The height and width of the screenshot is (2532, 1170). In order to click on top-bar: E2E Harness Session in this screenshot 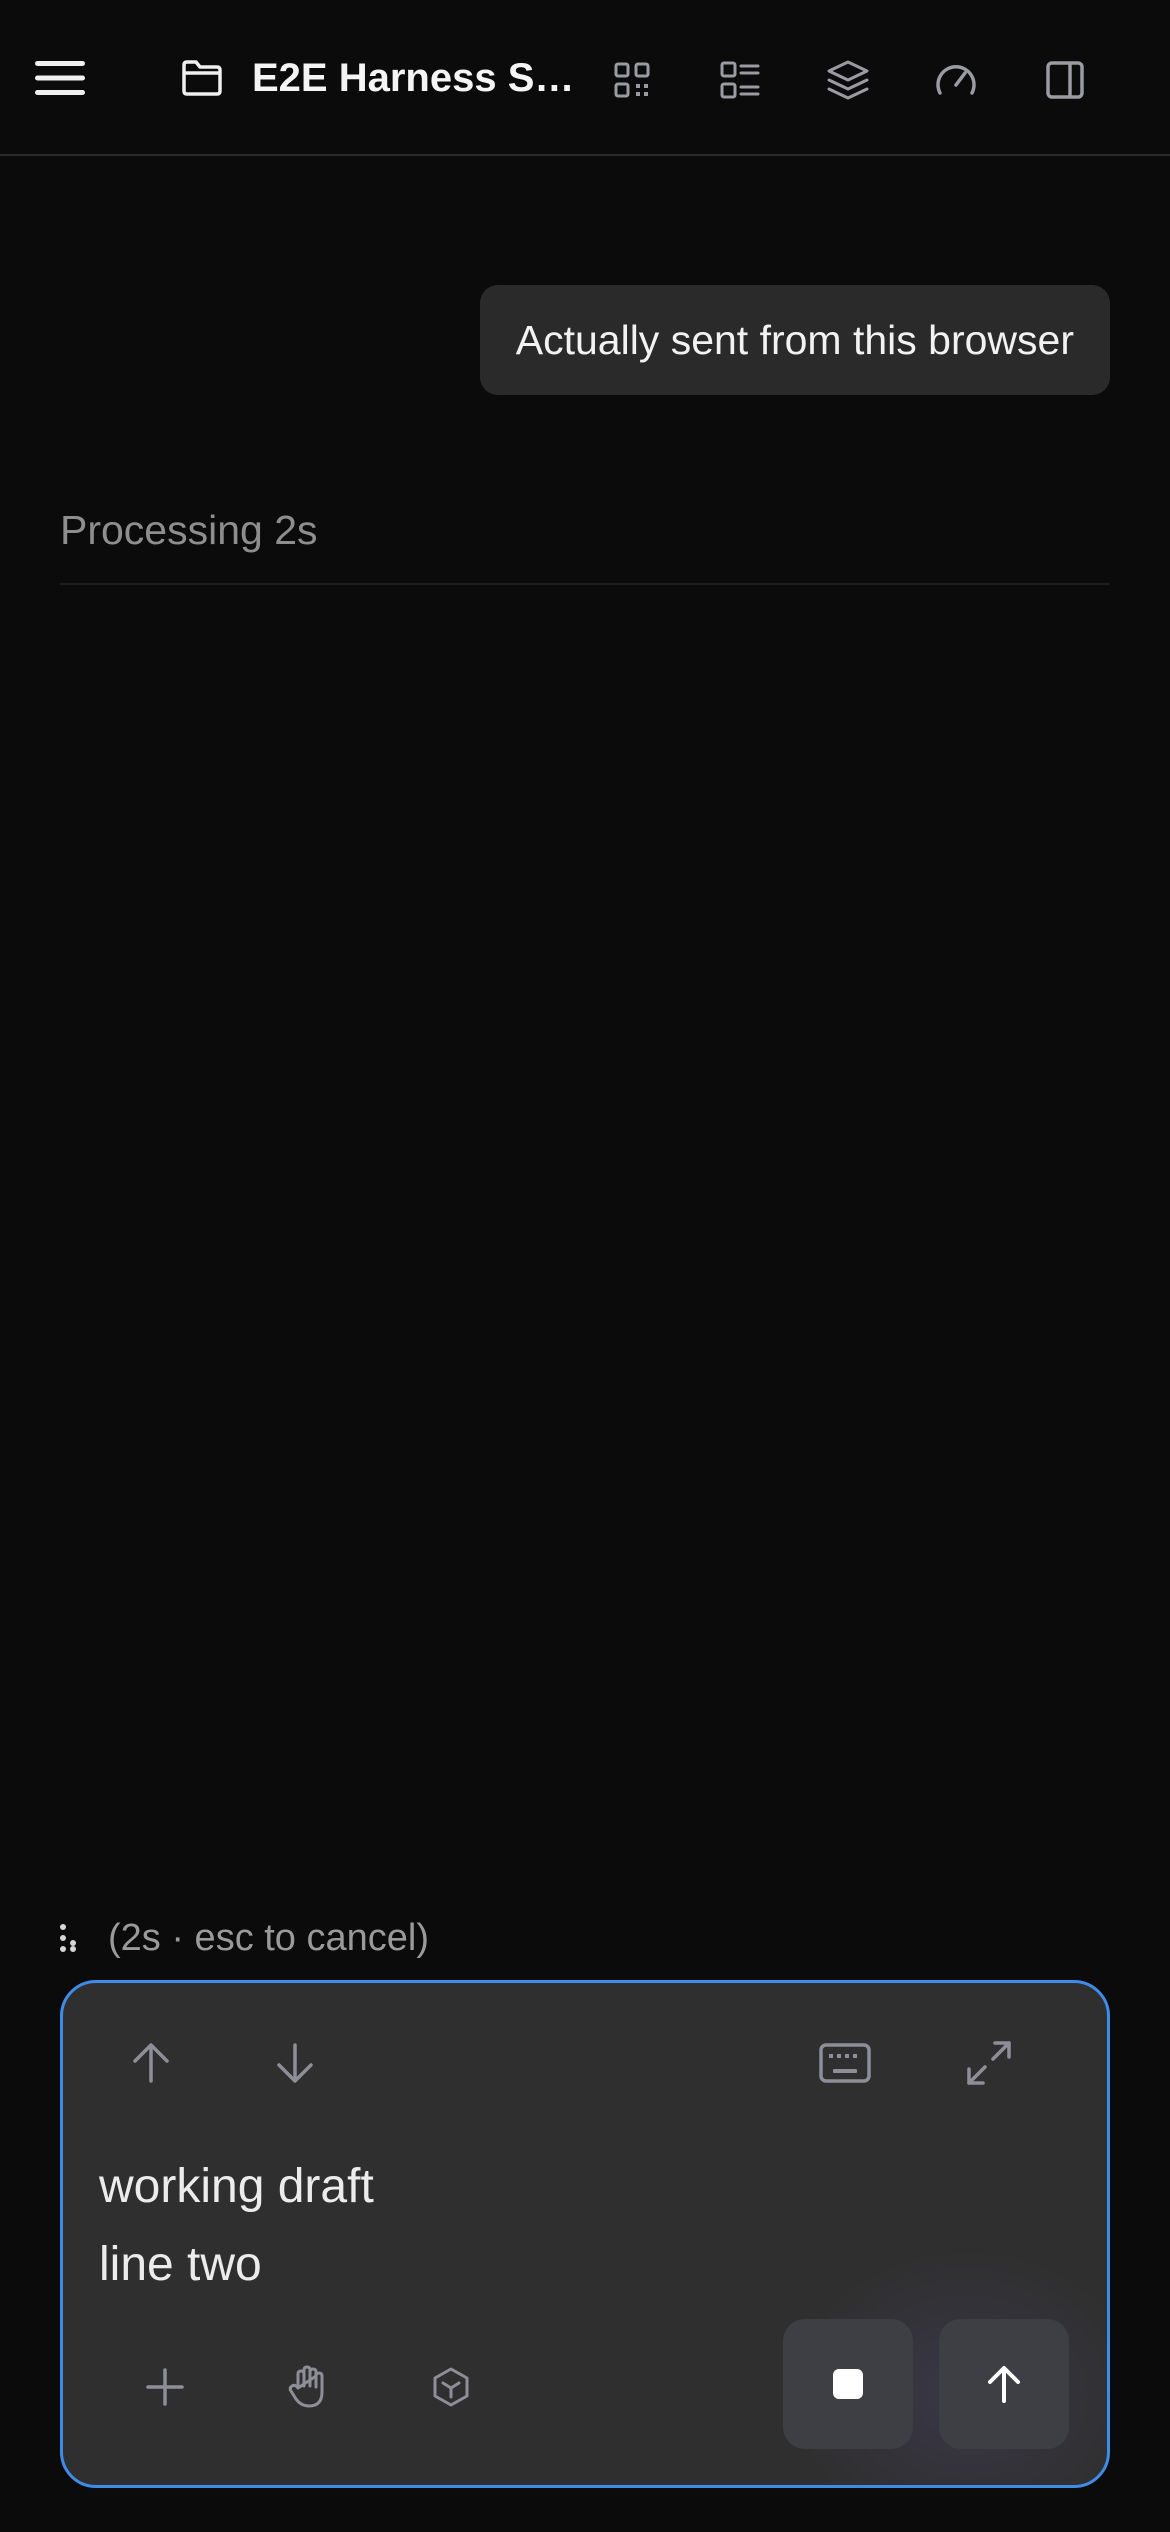, I will do `click(585, 78)`.